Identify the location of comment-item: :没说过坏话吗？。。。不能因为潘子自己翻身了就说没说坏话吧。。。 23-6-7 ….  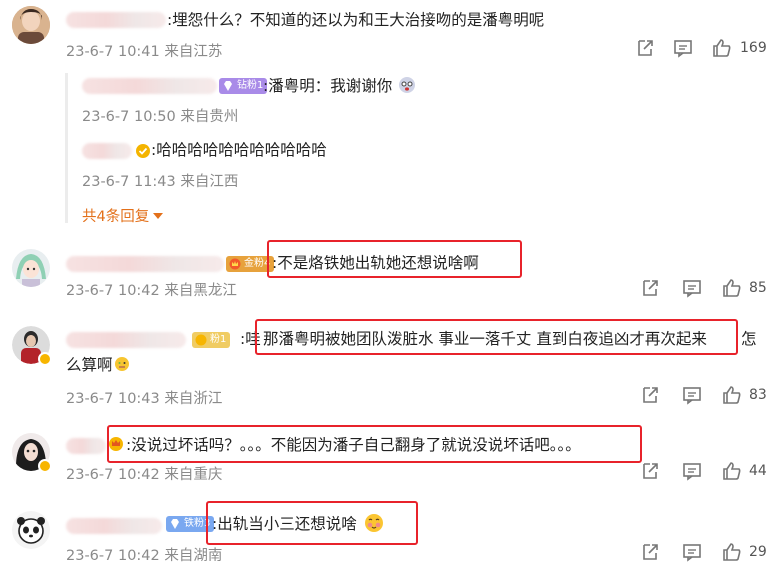
(385, 457).